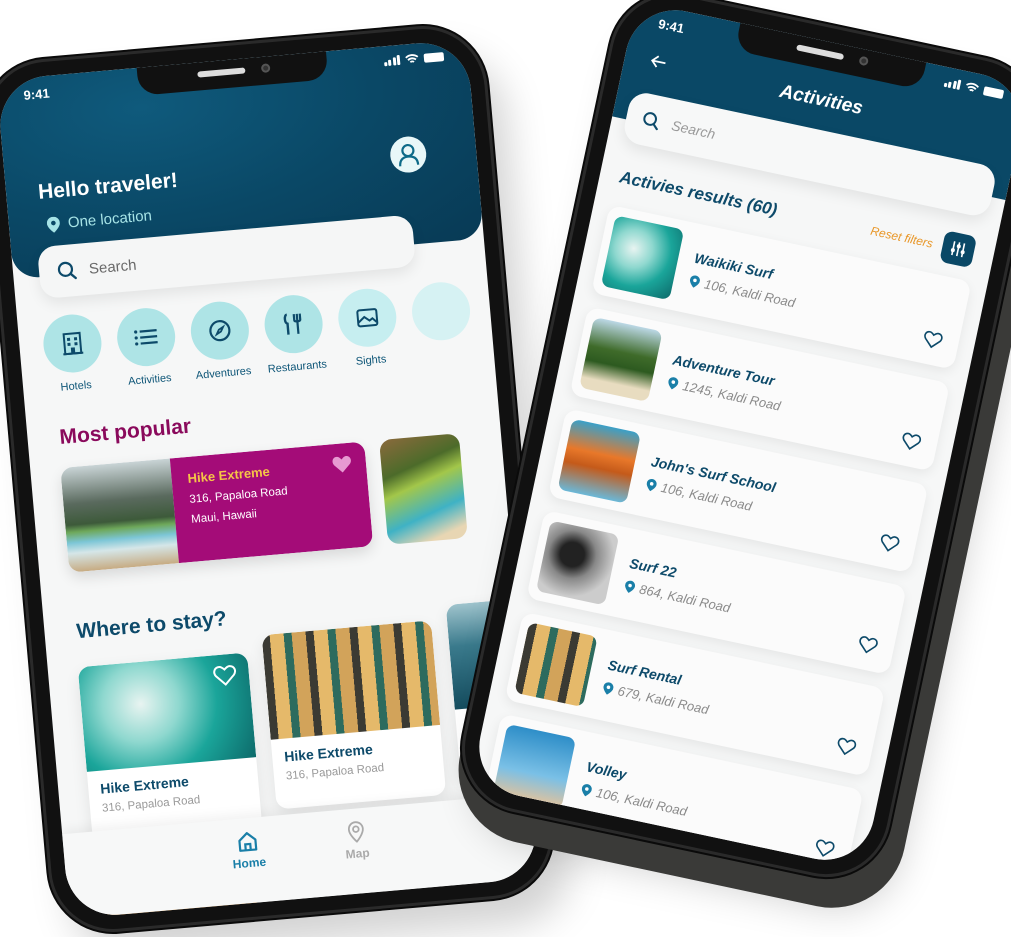  What do you see at coordinates (297, 367) in the screenshot?
I see `category-label: Restaurants` at bounding box center [297, 367].